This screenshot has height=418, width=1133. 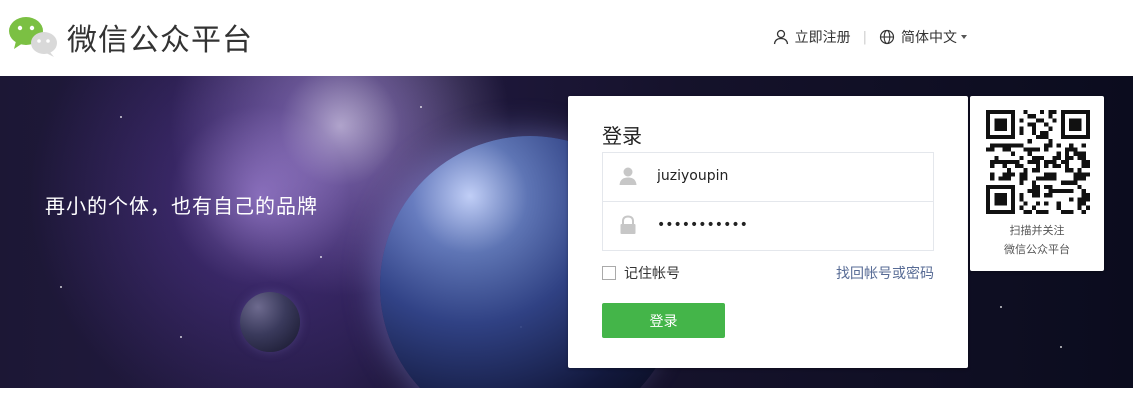 What do you see at coordinates (622, 136) in the screenshot?
I see `login-title: 登录` at bounding box center [622, 136].